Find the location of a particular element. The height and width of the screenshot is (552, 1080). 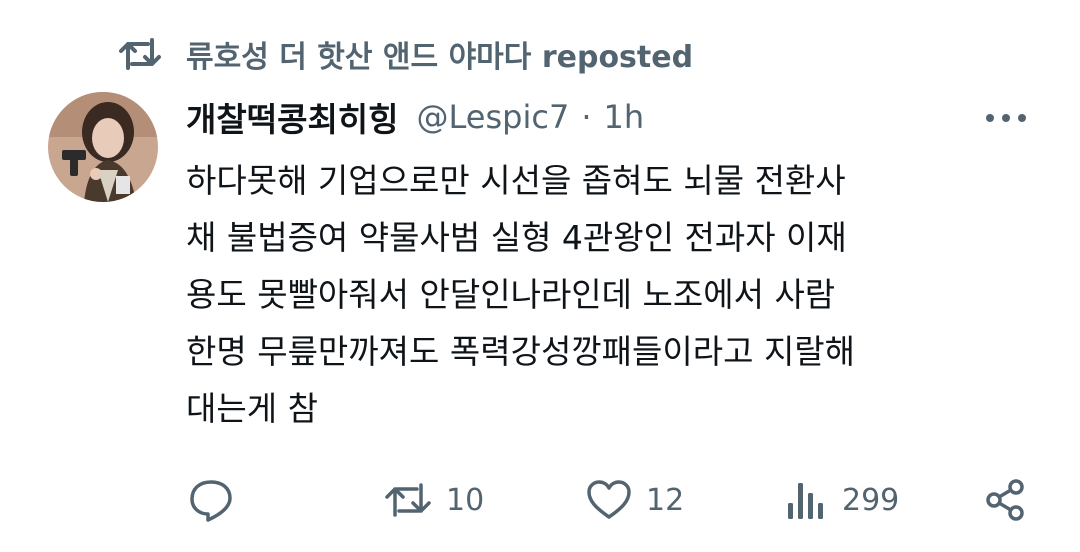

heart-icon is located at coordinates (609, 499).